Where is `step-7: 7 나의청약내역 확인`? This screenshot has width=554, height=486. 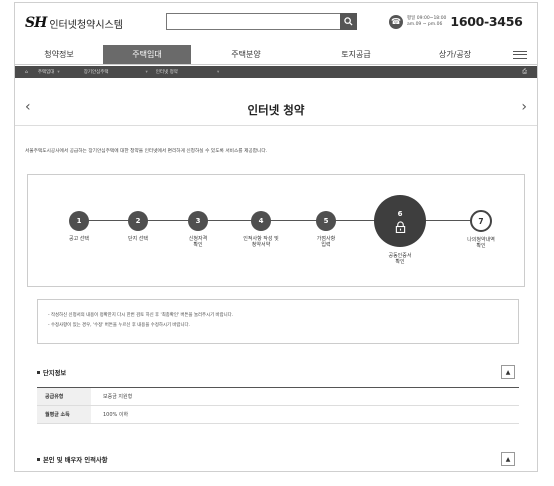 step-7: 7 나의청약내역 확인 is located at coordinates (481, 229).